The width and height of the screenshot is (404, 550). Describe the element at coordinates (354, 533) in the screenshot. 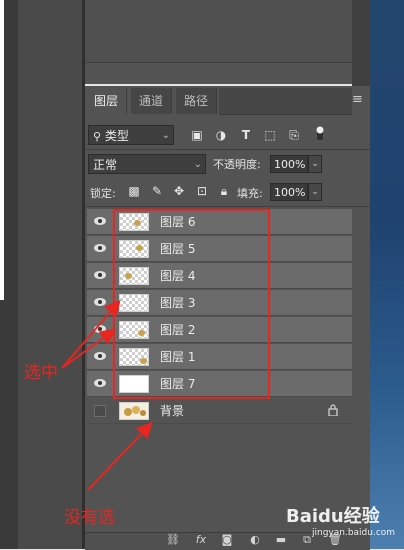

I see `watermark-url: jingyan.baidu.com` at that location.